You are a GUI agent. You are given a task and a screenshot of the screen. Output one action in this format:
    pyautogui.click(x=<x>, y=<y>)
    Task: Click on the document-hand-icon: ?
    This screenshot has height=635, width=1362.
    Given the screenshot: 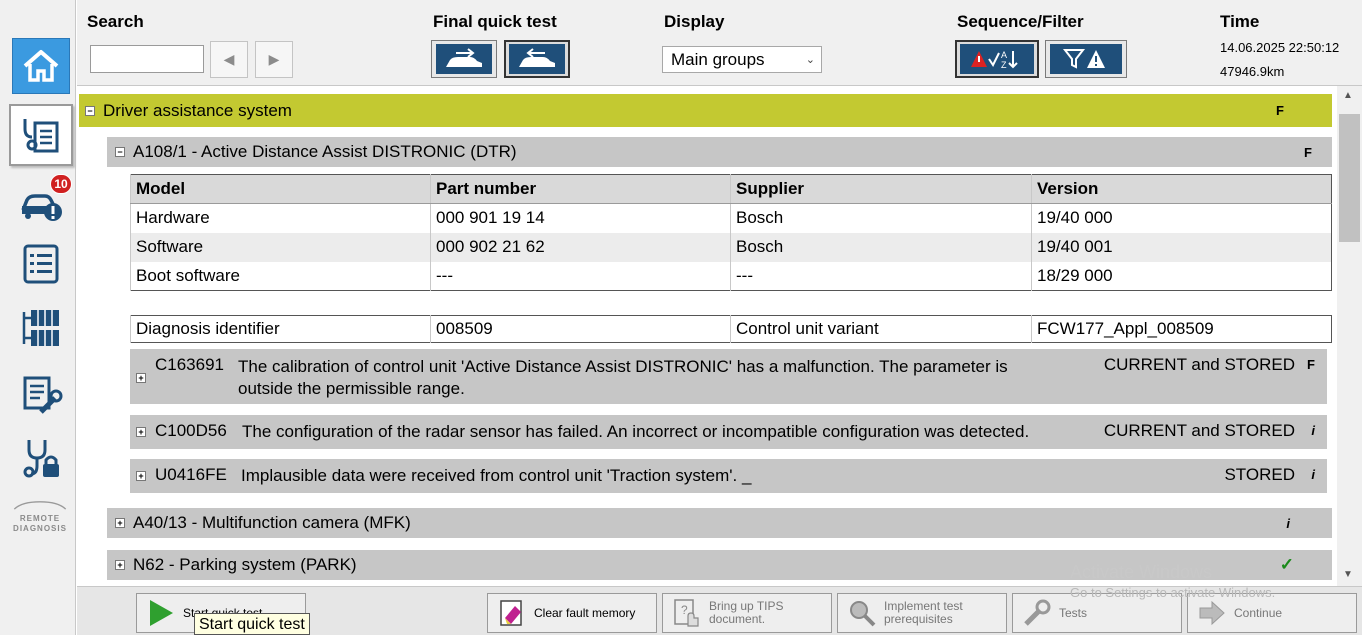 What is the action you would take?
    pyautogui.click(x=687, y=613)
    